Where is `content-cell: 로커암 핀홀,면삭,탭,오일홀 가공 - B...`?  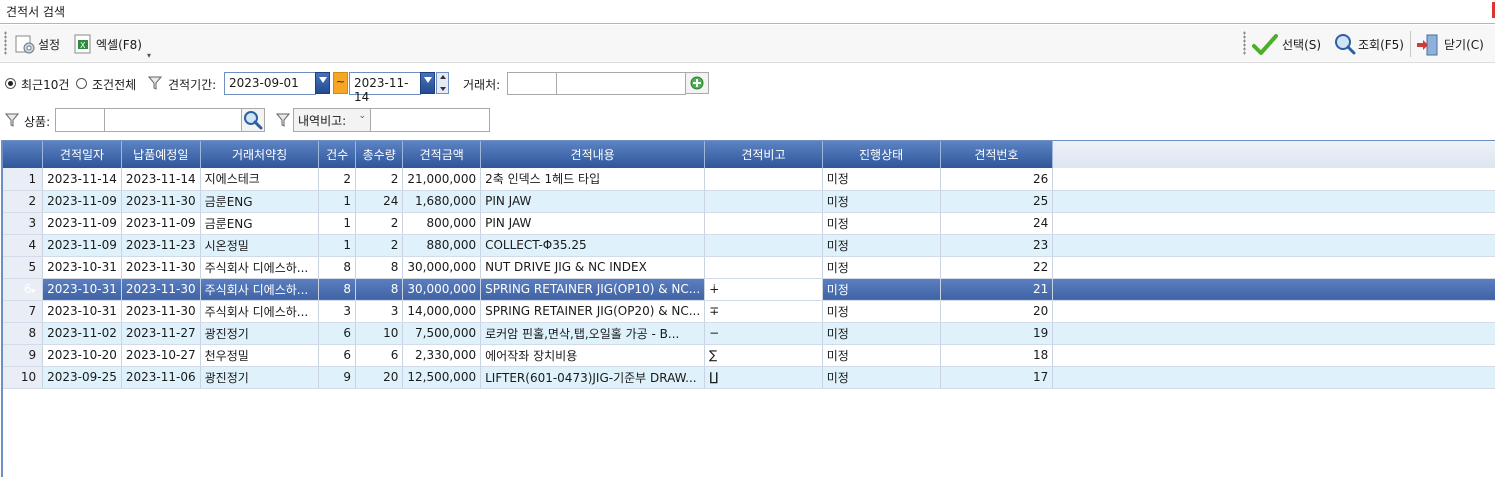 content-cell: 로커암 핀홀,면삭,탭,오일홀 가공 - B... is located at coordinates (593, 333).